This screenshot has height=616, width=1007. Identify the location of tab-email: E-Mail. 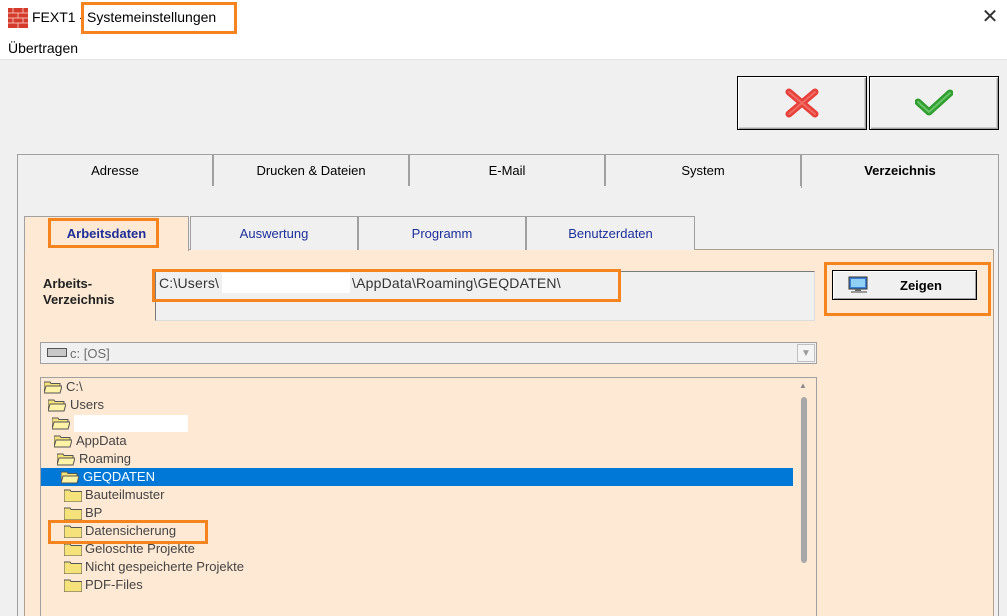
(507, 170).